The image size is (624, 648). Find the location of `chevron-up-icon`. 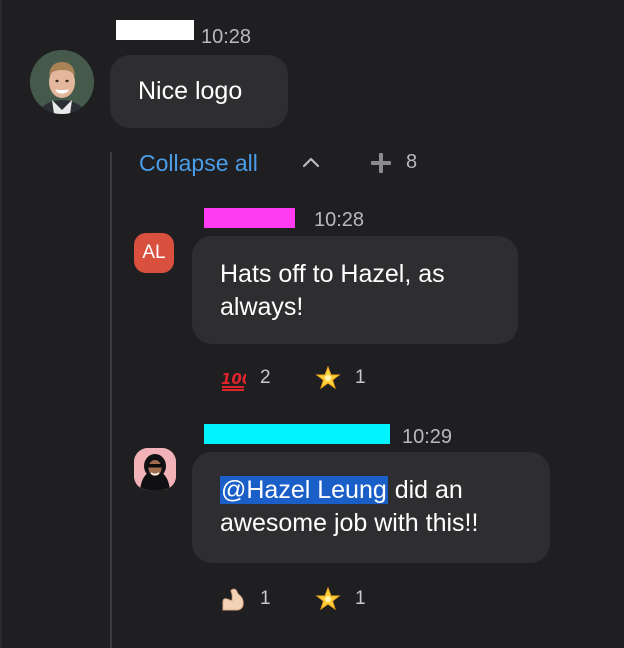

chevron-up-icon is located at coordinates (311, 162).